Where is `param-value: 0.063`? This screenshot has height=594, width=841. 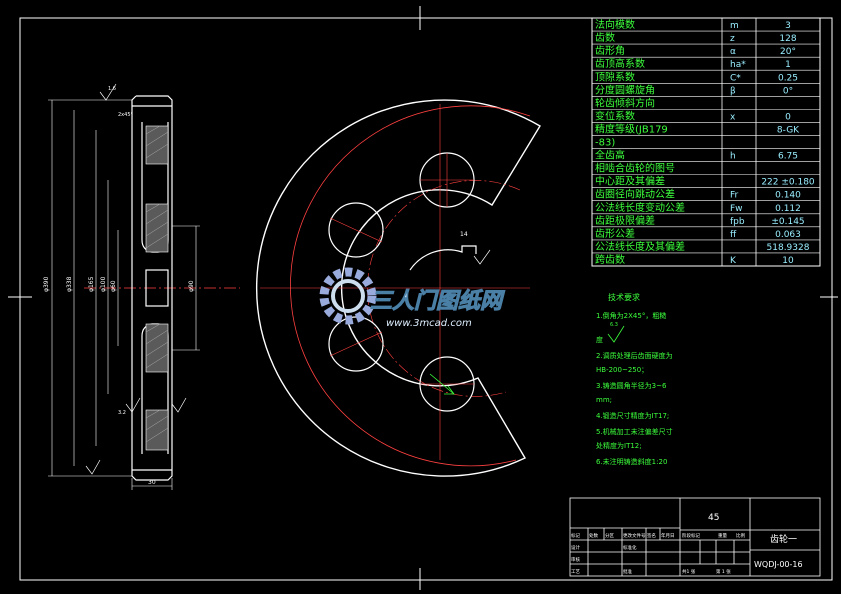
param-value: 0.063 is located at coordinates (788, 235).